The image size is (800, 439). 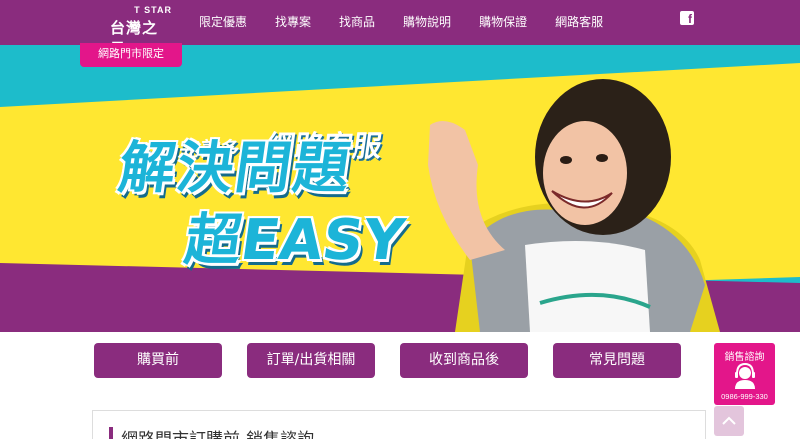 I want to click on headset-agent-icon, so click(x=745, y=376).